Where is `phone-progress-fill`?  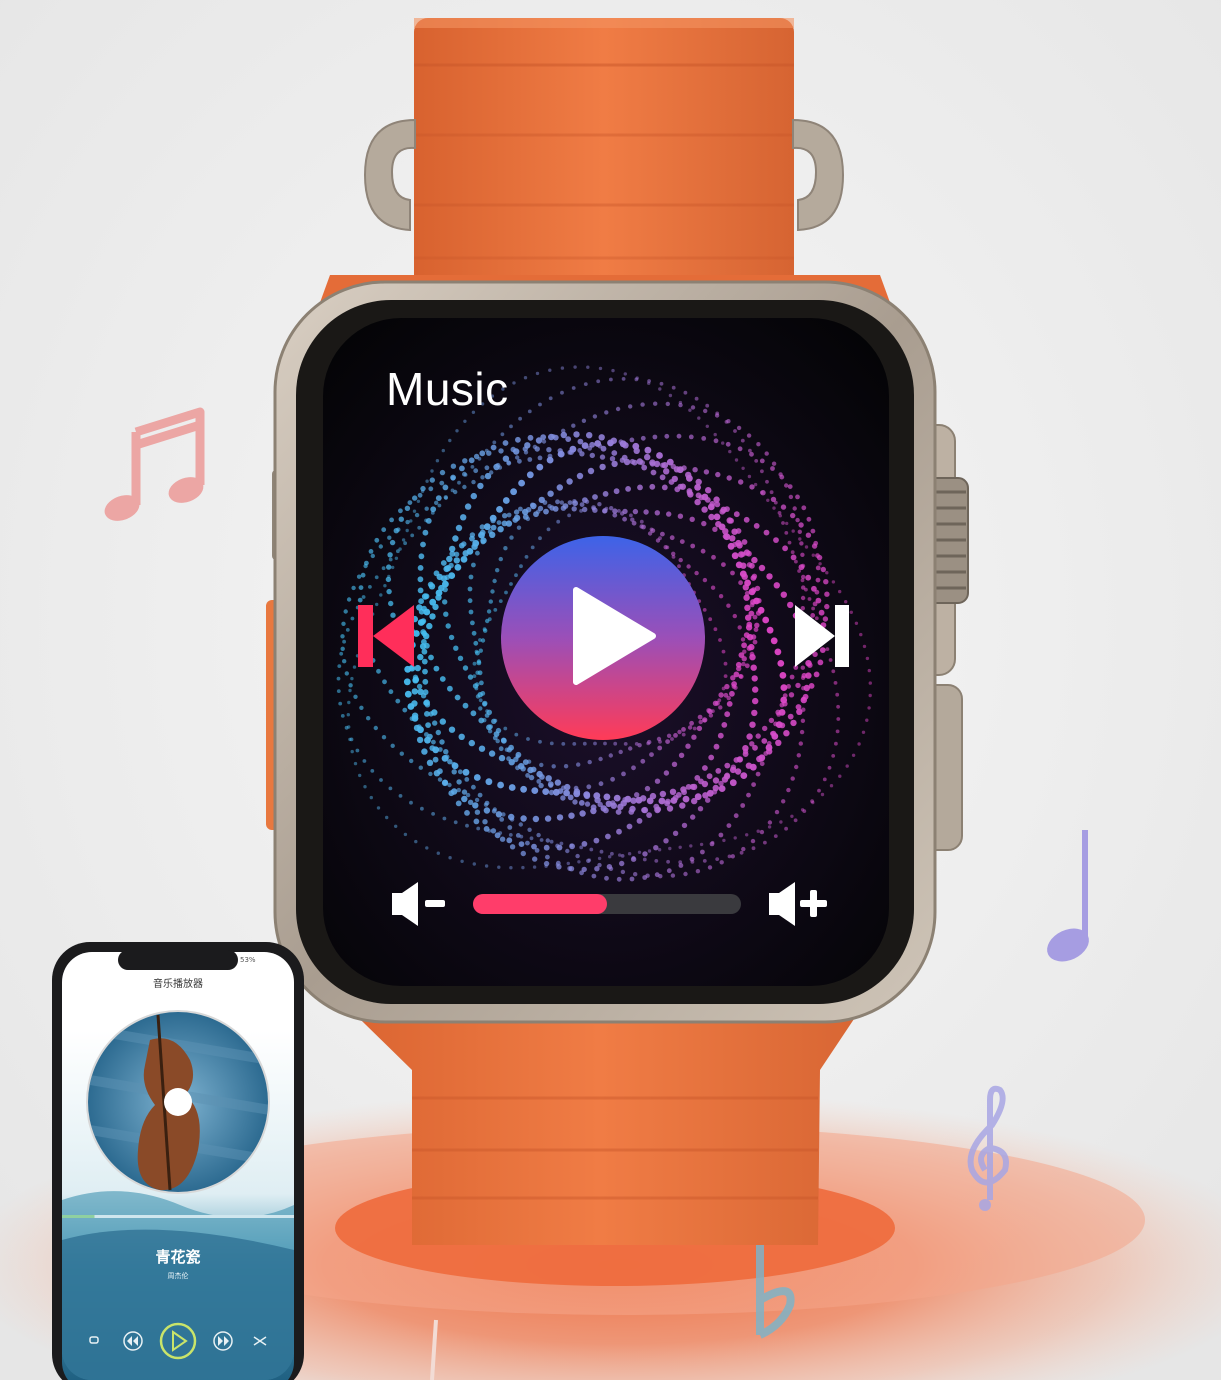
phone-progress-fill is located at coordinates (78, 1216).